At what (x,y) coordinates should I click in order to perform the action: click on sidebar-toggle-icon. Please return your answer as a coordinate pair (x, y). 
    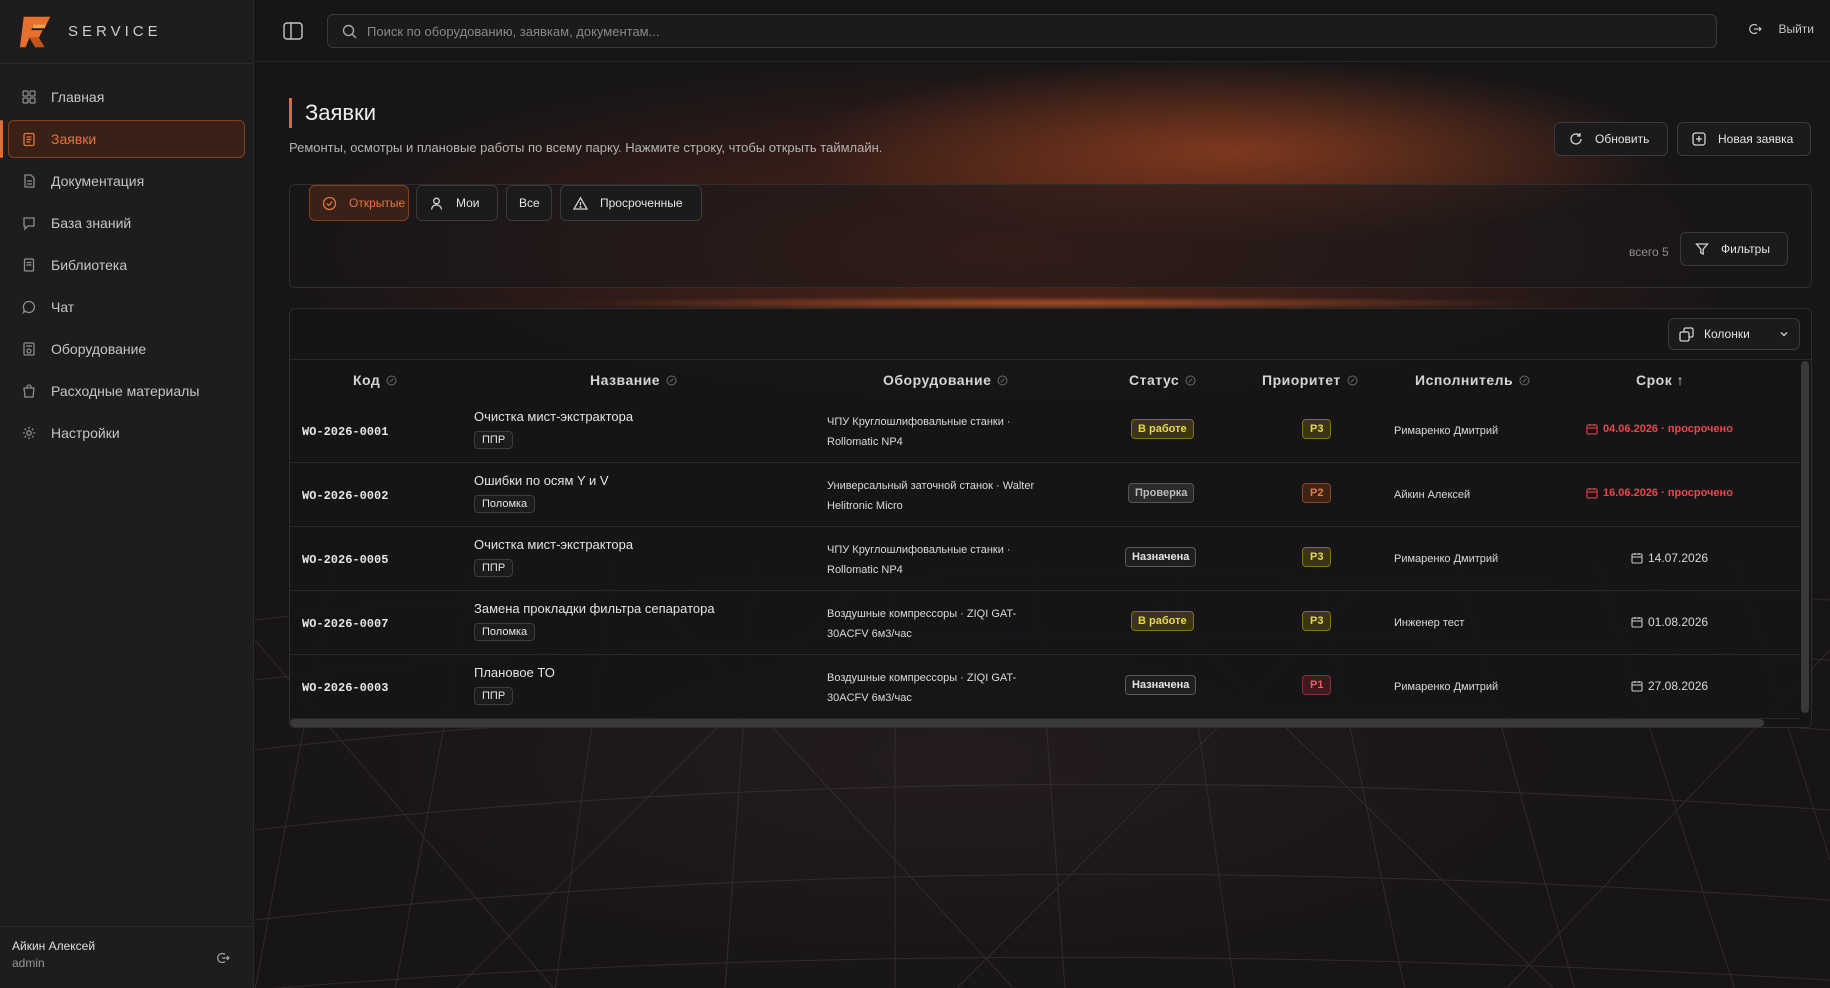
    Looking at the image, I should click on (293, 31).